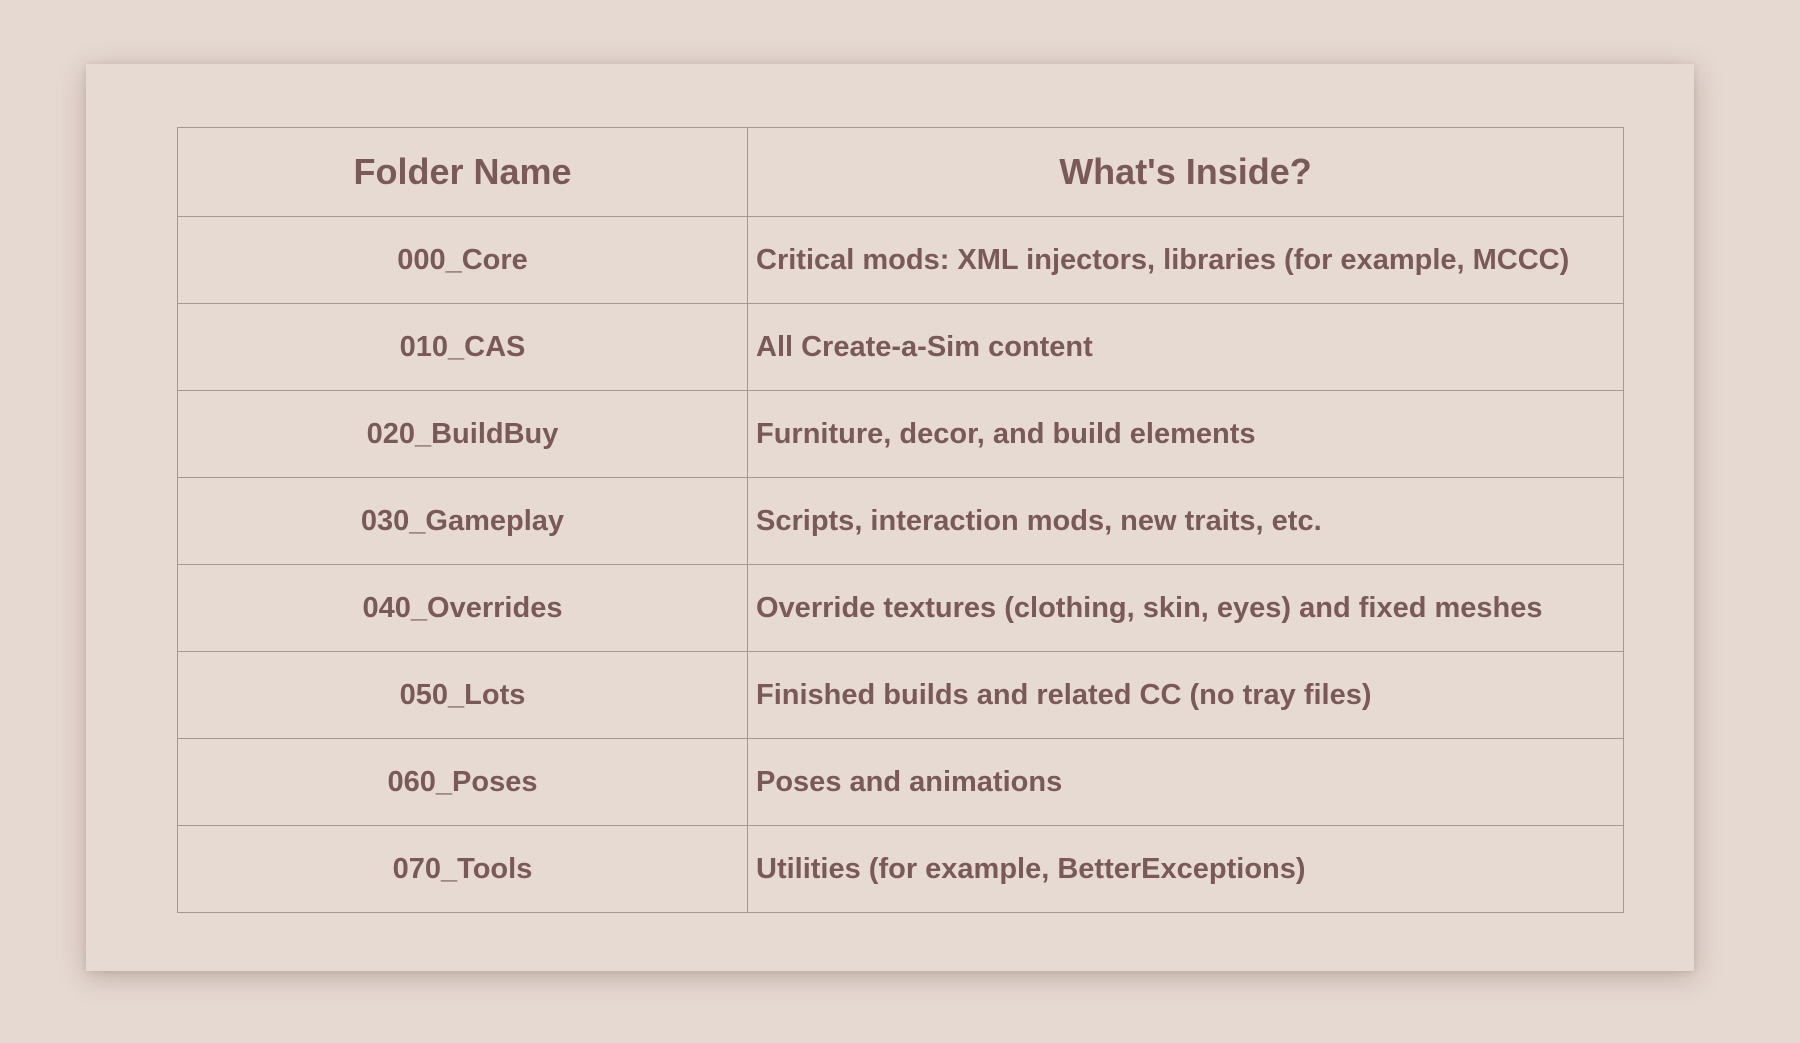  Describe the element at coordinates (462, 782) in the screenshot. I see `folder-name-cell: 060_Poses` at that location.